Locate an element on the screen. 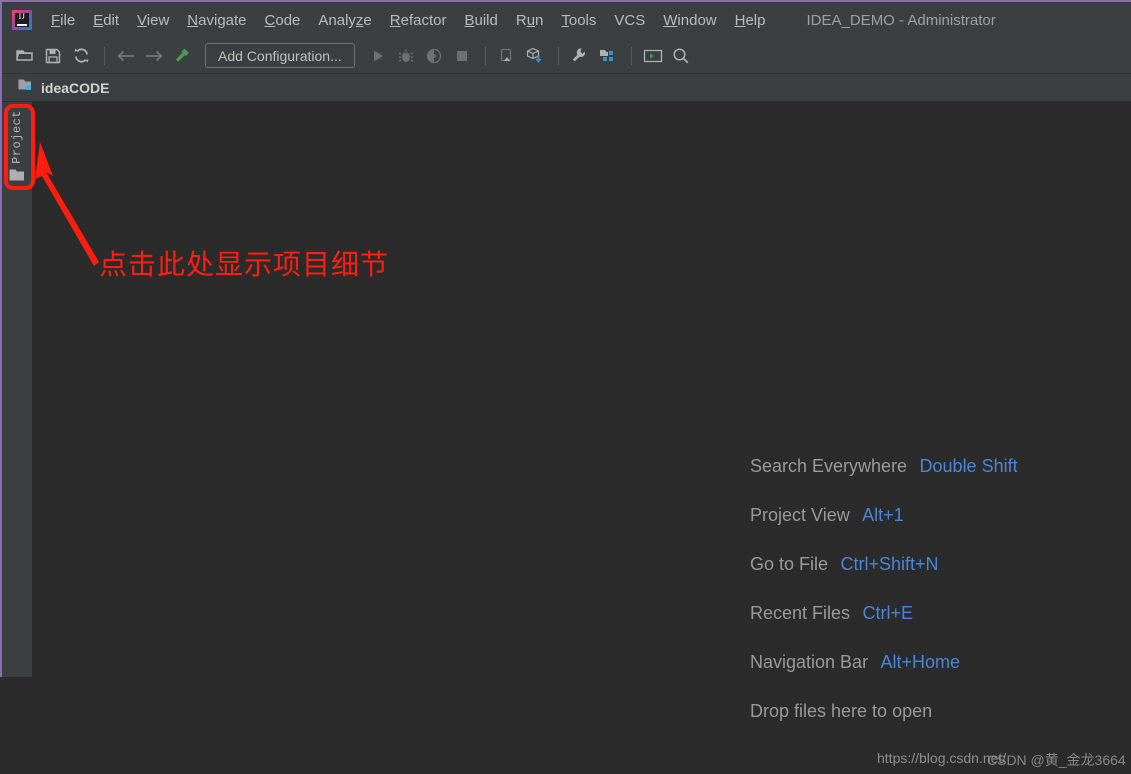 Image resolution: width=1131 pixels, height=774 pixels. menu-item-refactor: Refactor is located at coordinates (418, 20).